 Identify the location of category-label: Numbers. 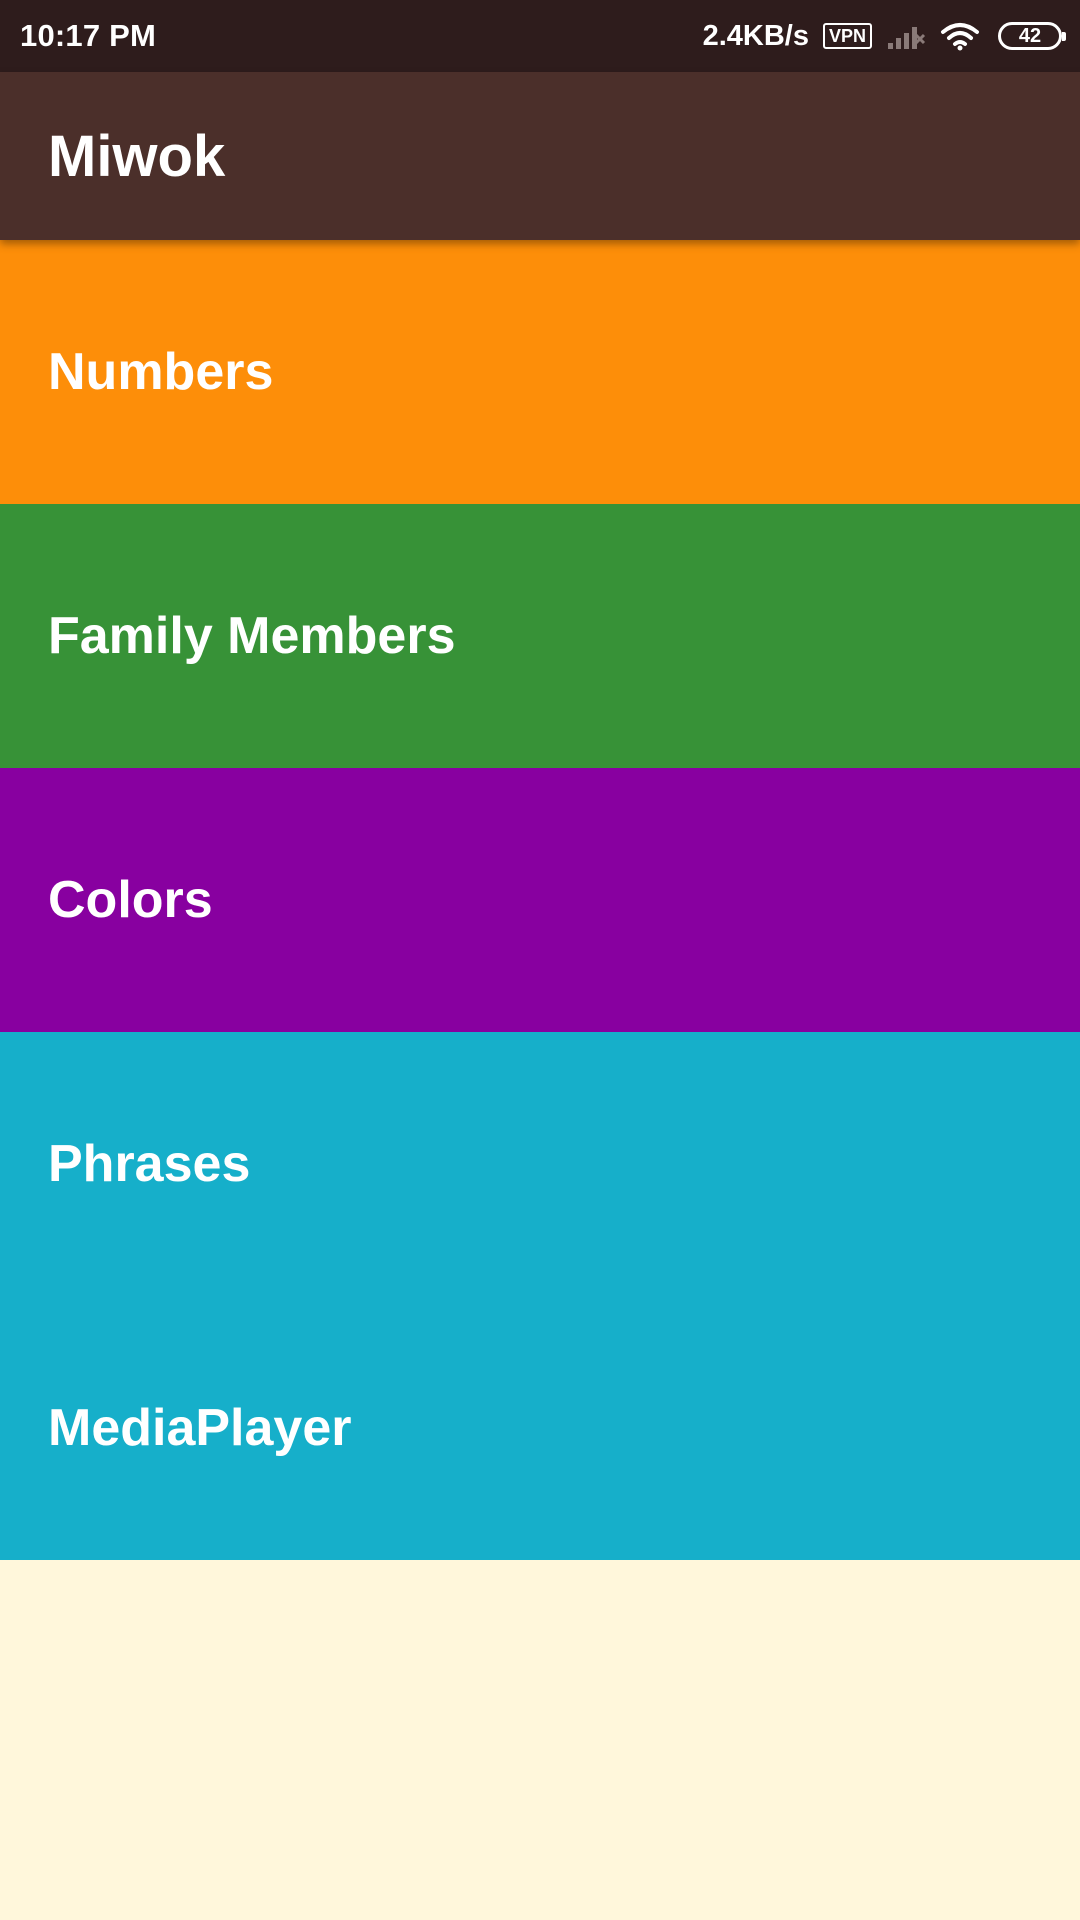
(161, 372).